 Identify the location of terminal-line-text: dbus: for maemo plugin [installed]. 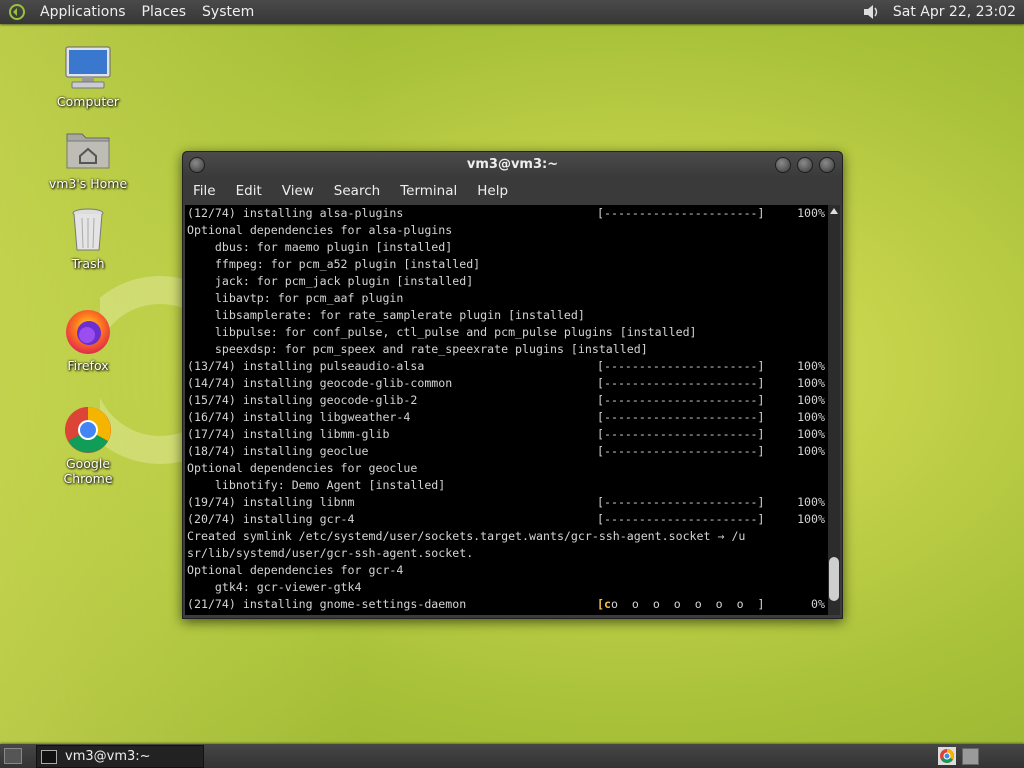
(320, 247).